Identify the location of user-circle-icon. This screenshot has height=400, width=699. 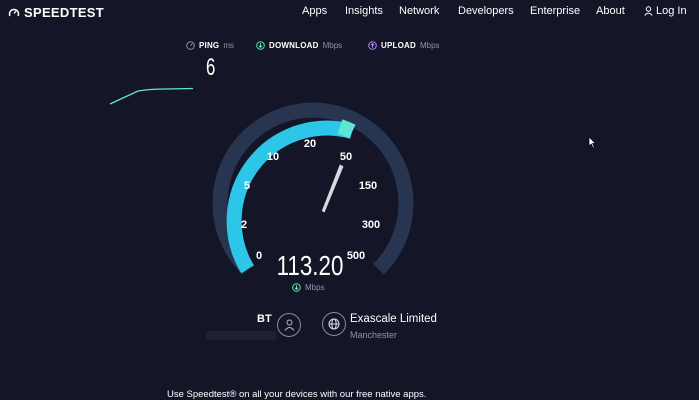
(289, 325).